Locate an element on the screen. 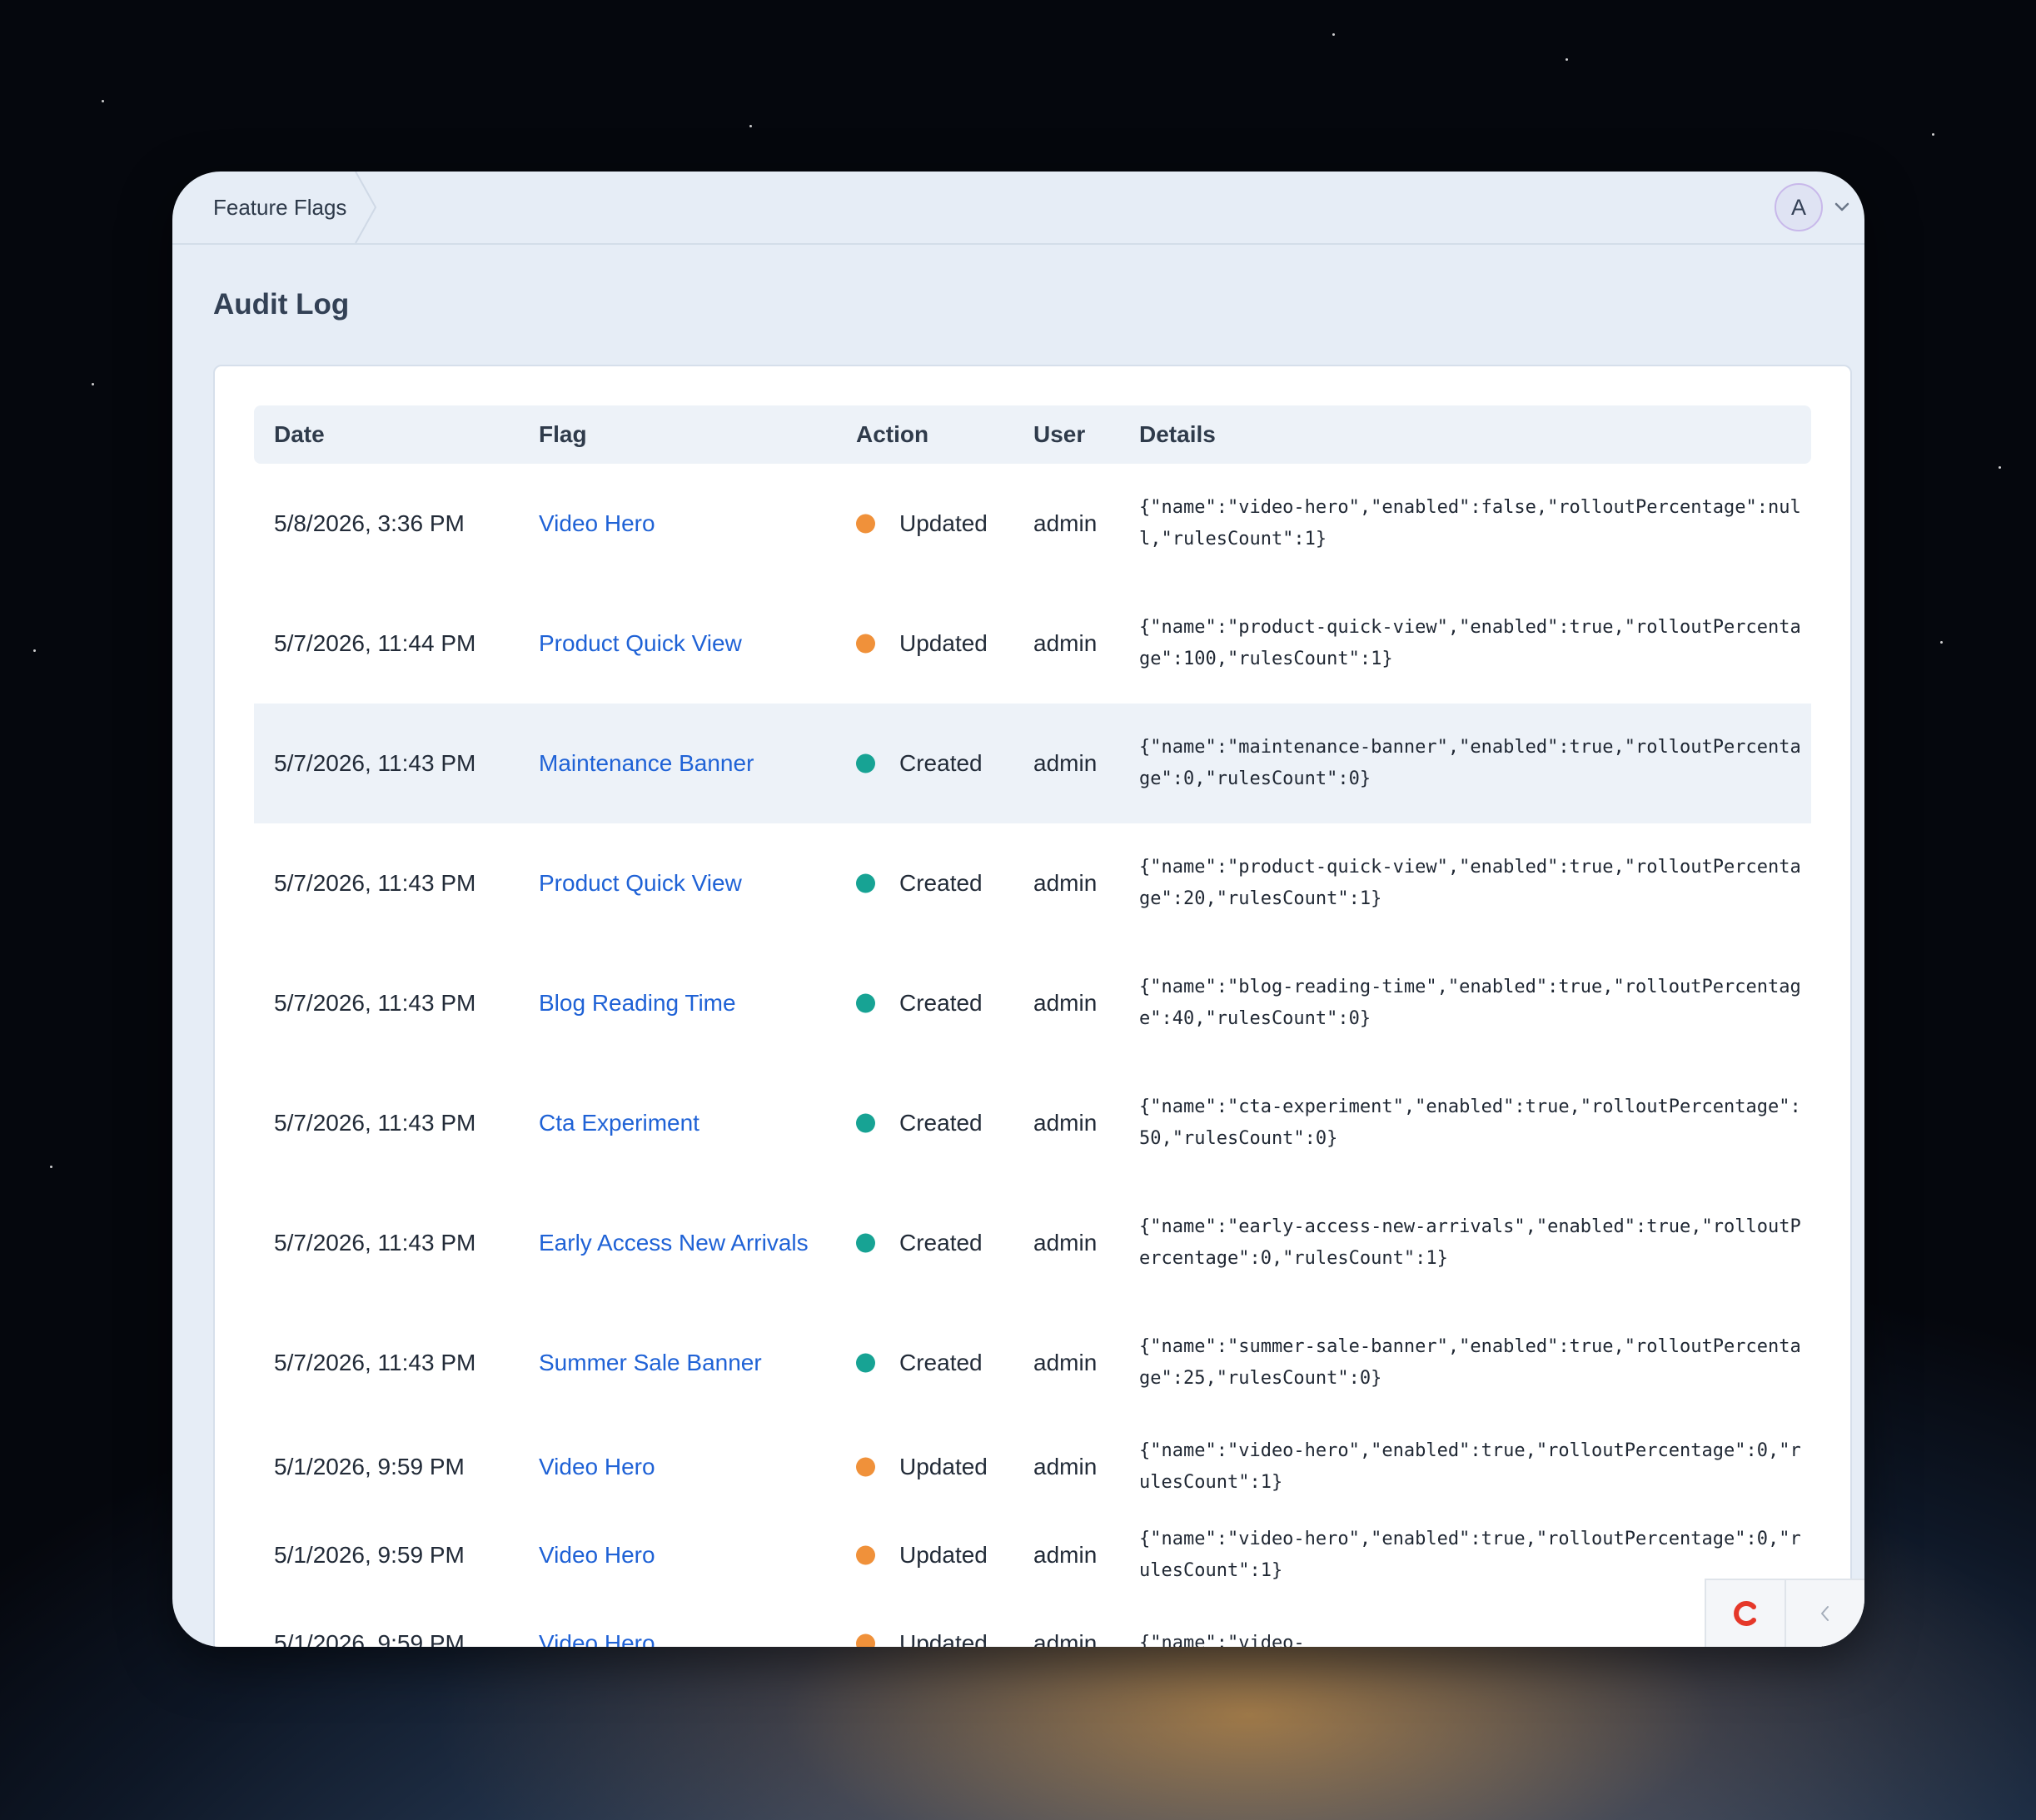 This screenshot has height=1820, width=2036. column-header-date: Date is located at coordinates (299, 434).